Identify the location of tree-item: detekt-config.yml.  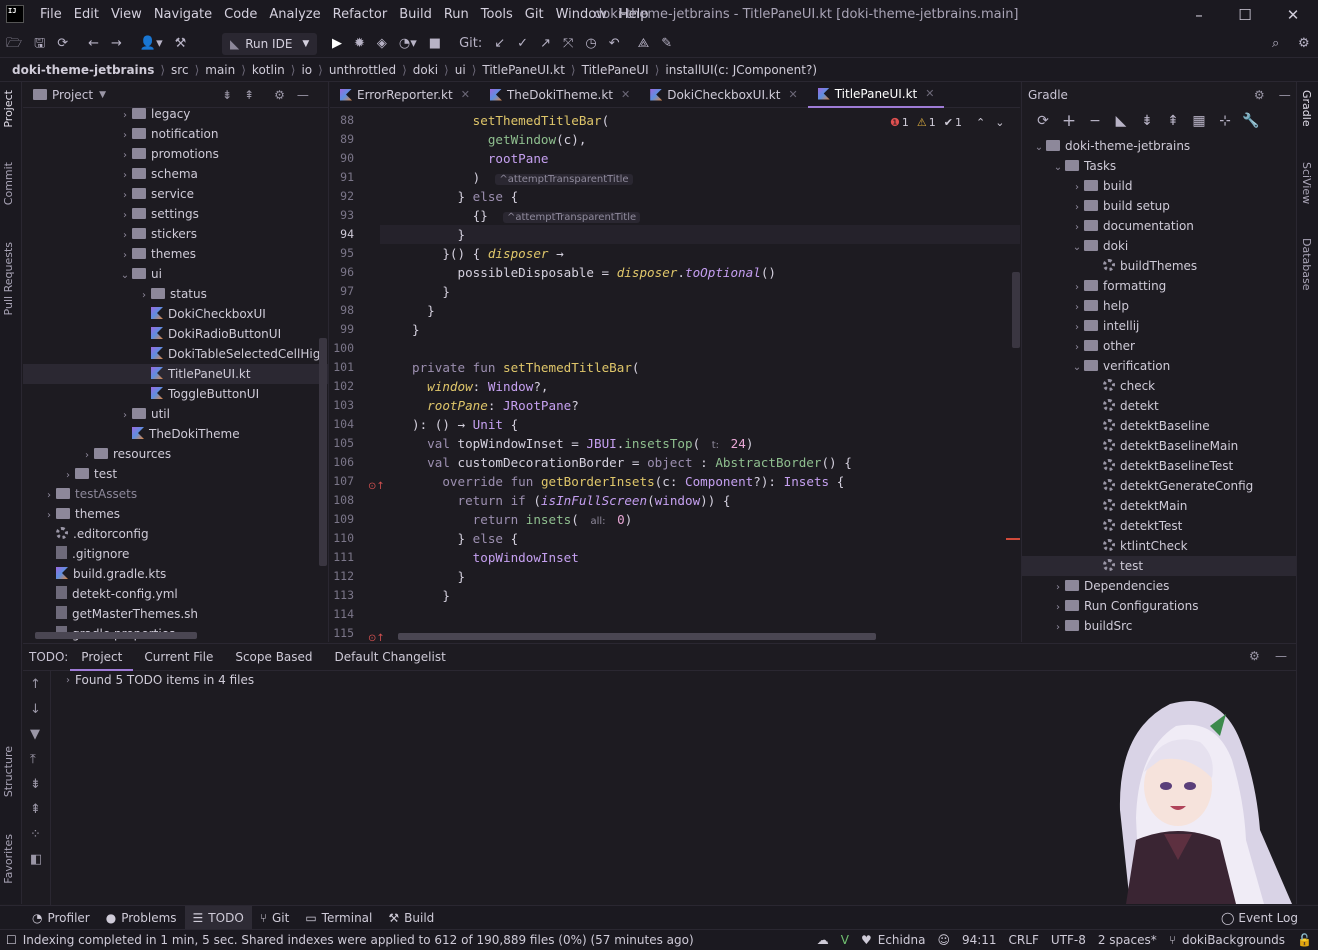
(100, 594).